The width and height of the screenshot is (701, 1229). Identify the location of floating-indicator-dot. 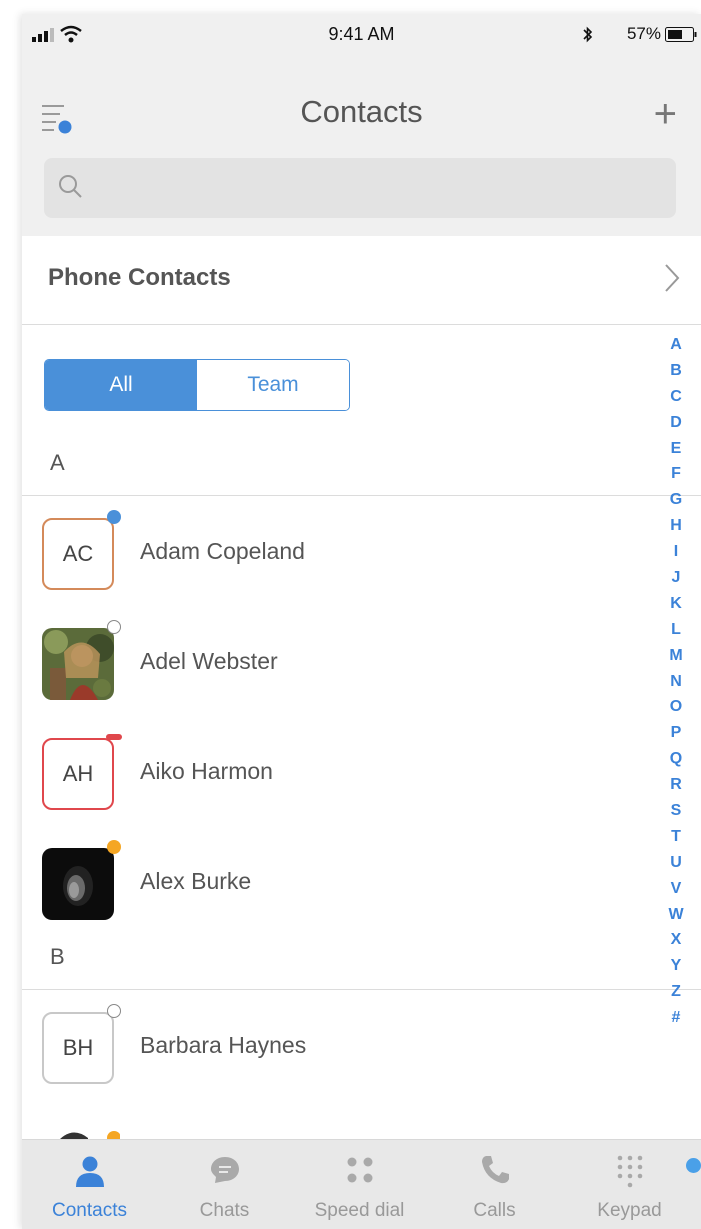
(693, 1165).